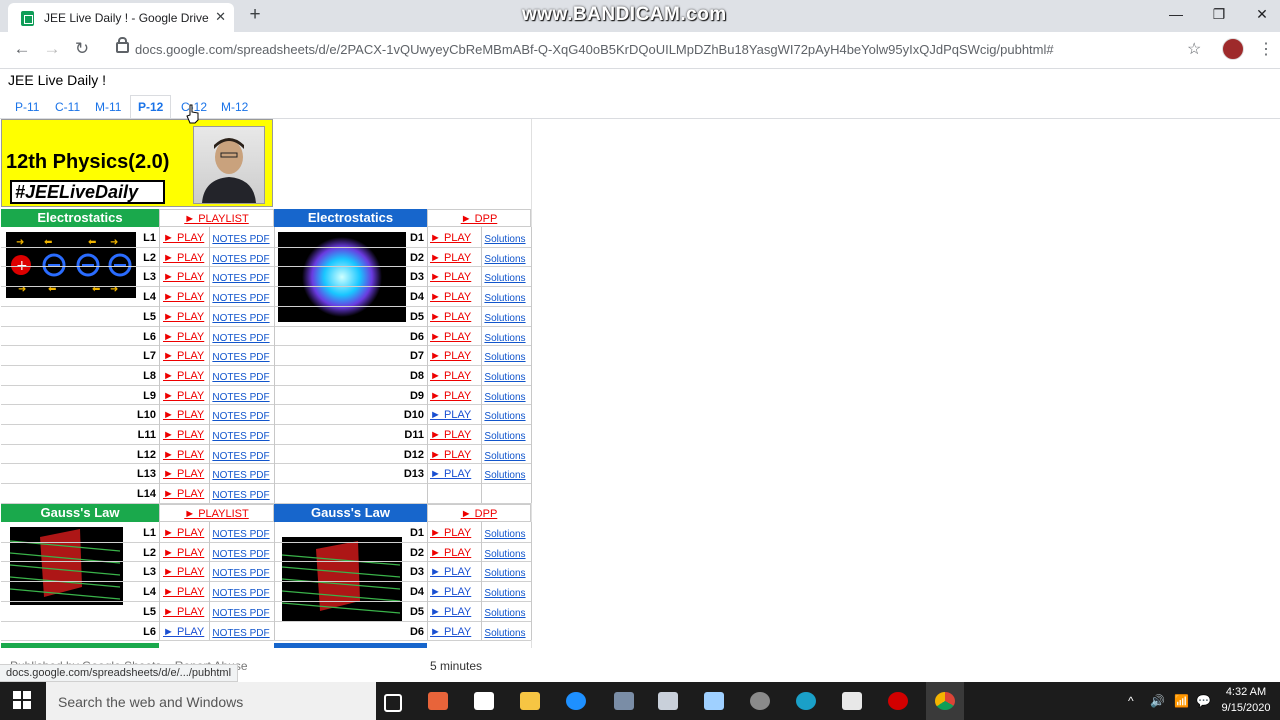  Describe the element at coordinates (1181, 701) in the screenshot. I see `network-icon: 📶` at that location.